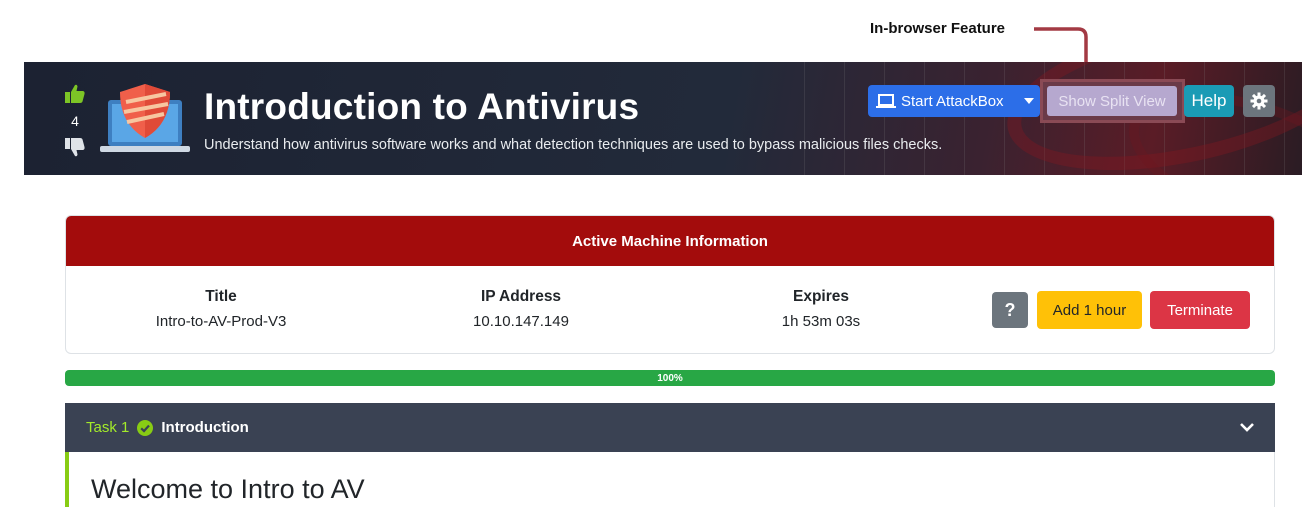 The width and height of the screenshot is (1302, 507). I want to click on attackbox-dropdown-toggle, so click(1029, 101).